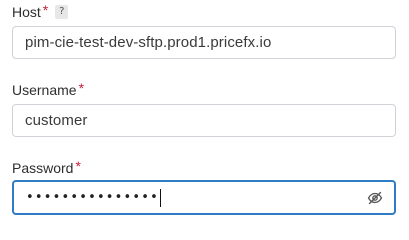  What do you see at coordinates (43, 168) in the screenshot?
I see `password-label: Password` at bounding box center [43, 168].